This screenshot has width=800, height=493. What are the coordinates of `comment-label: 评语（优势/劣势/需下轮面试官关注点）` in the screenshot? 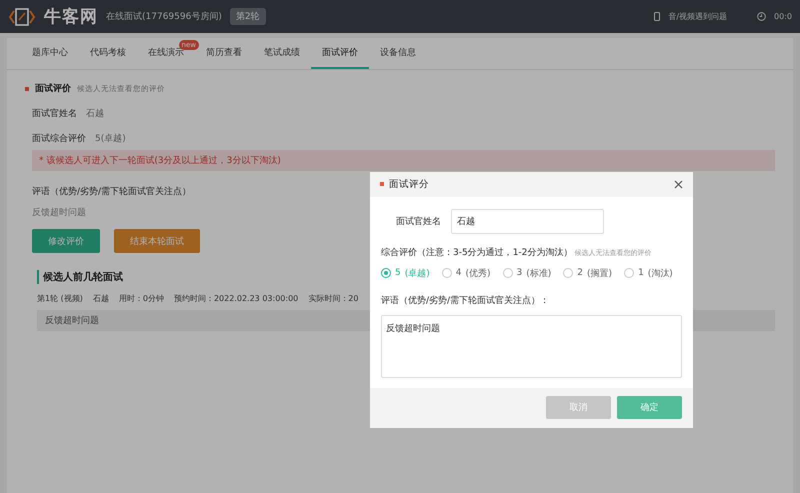 It's located at (111, 192).